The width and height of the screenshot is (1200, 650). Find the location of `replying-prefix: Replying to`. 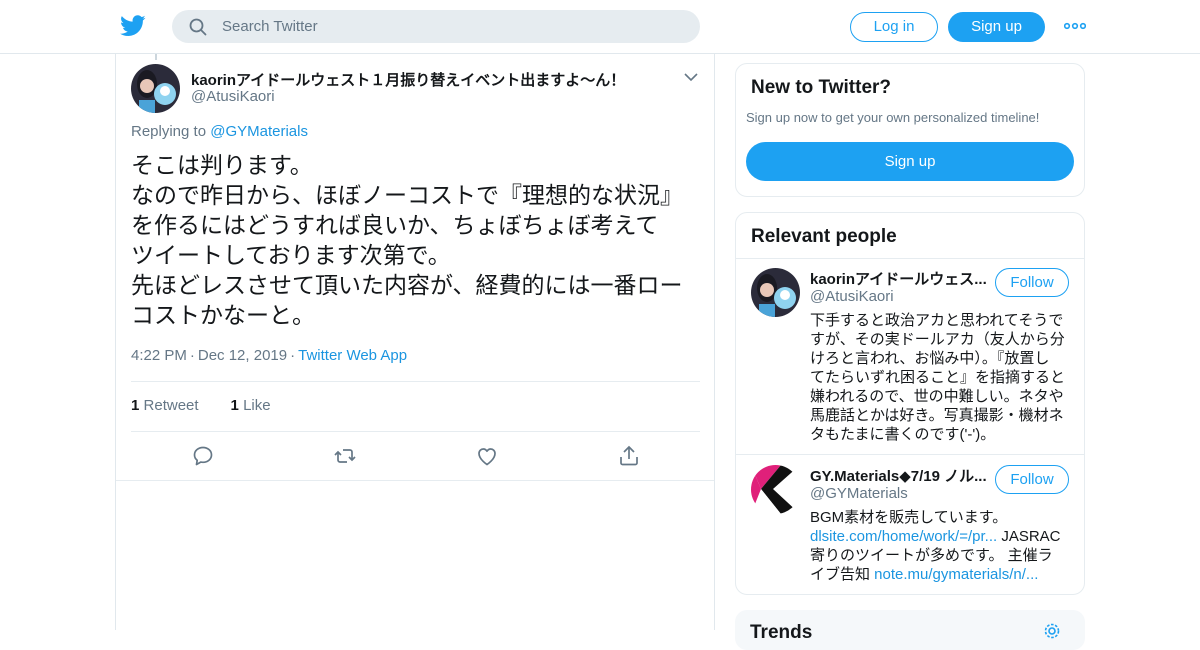

replying-prefix: Replying to is located at coordinates (169, 131).